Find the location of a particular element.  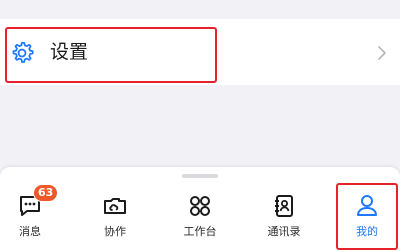

mine-highlight-box is located at coordinates (367, 216).